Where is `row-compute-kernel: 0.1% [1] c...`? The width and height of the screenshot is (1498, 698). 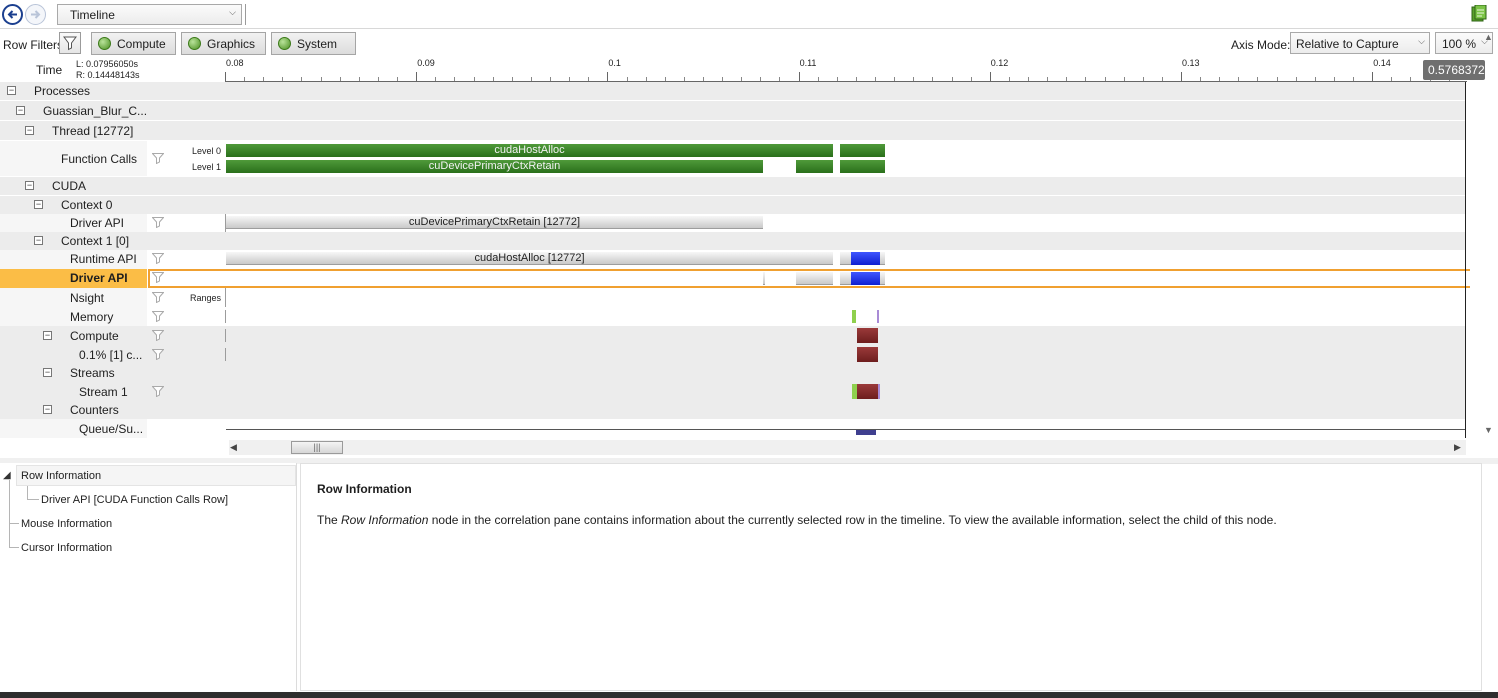
row-compute-kernel: 0.1% [1] c... is located at coordinates (735, 354).